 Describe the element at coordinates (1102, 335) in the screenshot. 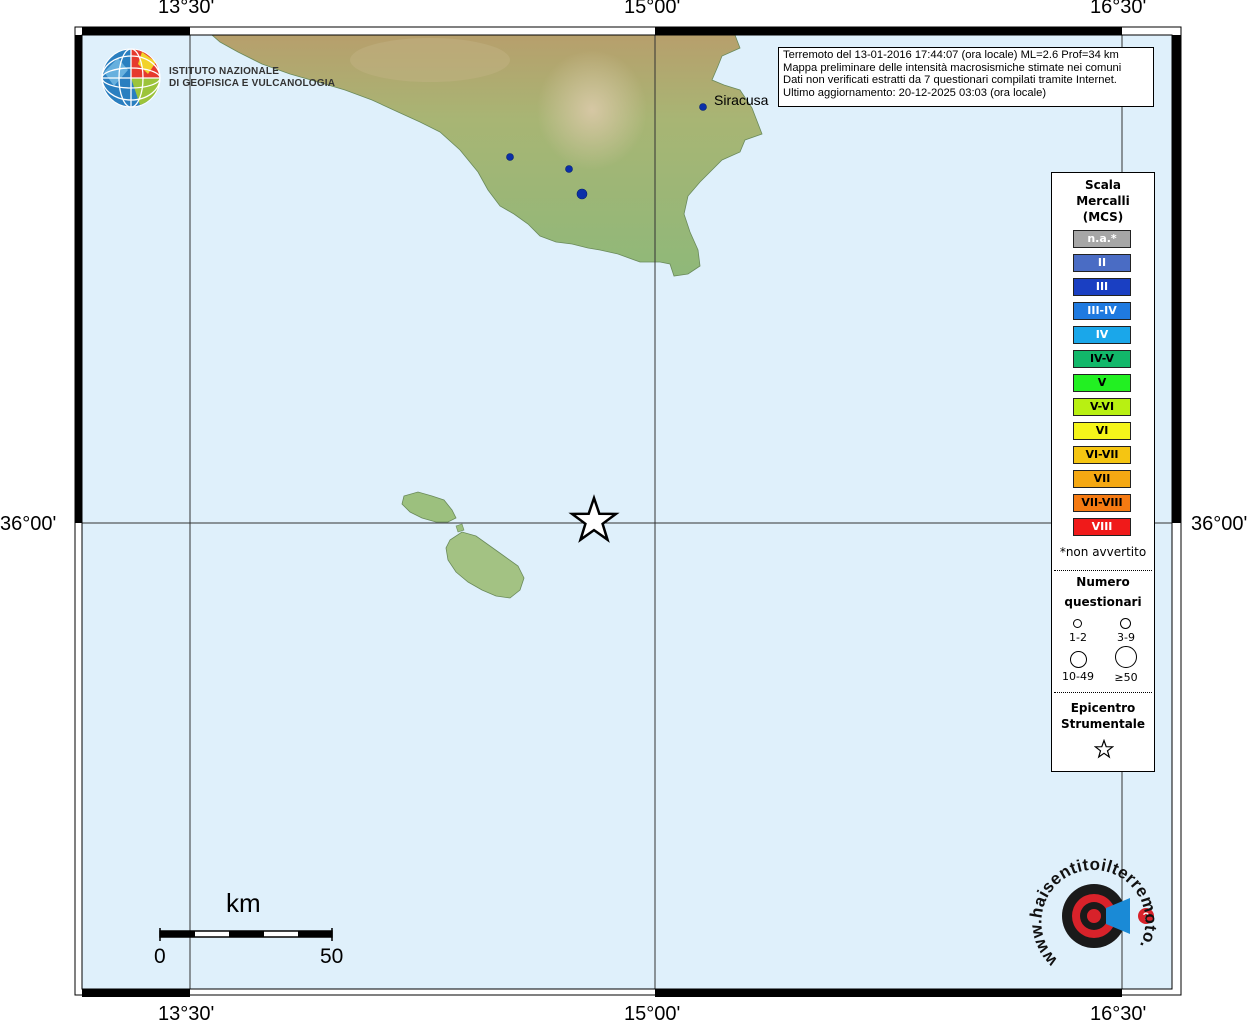

I see `legend-item-intensity: IV` at that location.